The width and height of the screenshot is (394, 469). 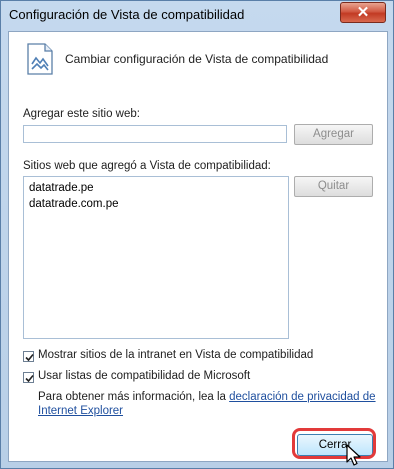 What do you see at coordinates (333, 134) in the screenshot?
I see `add-button: Agregar` at bounding box center [333, 134].